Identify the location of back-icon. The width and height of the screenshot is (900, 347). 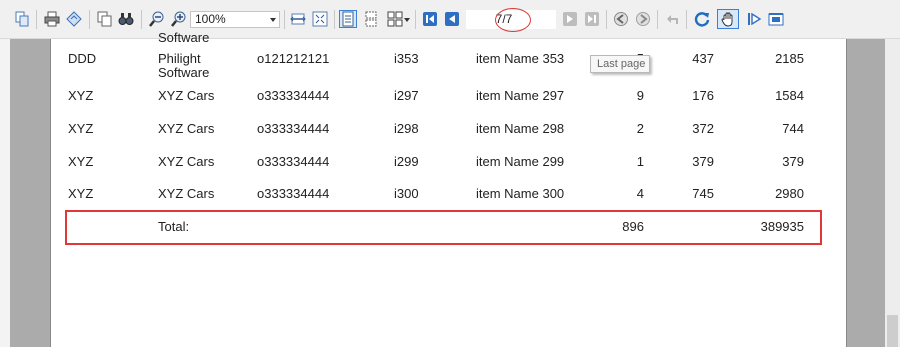
(621, 19).